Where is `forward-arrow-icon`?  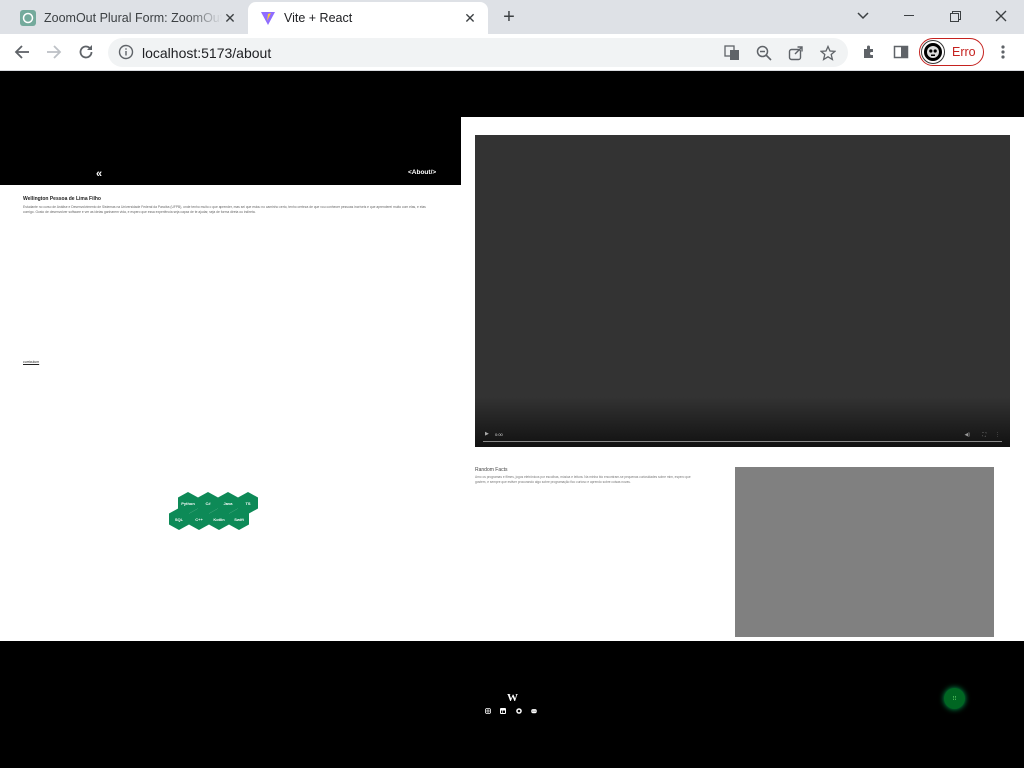
forward-arrow-icon is located at coordinates (54, 52).